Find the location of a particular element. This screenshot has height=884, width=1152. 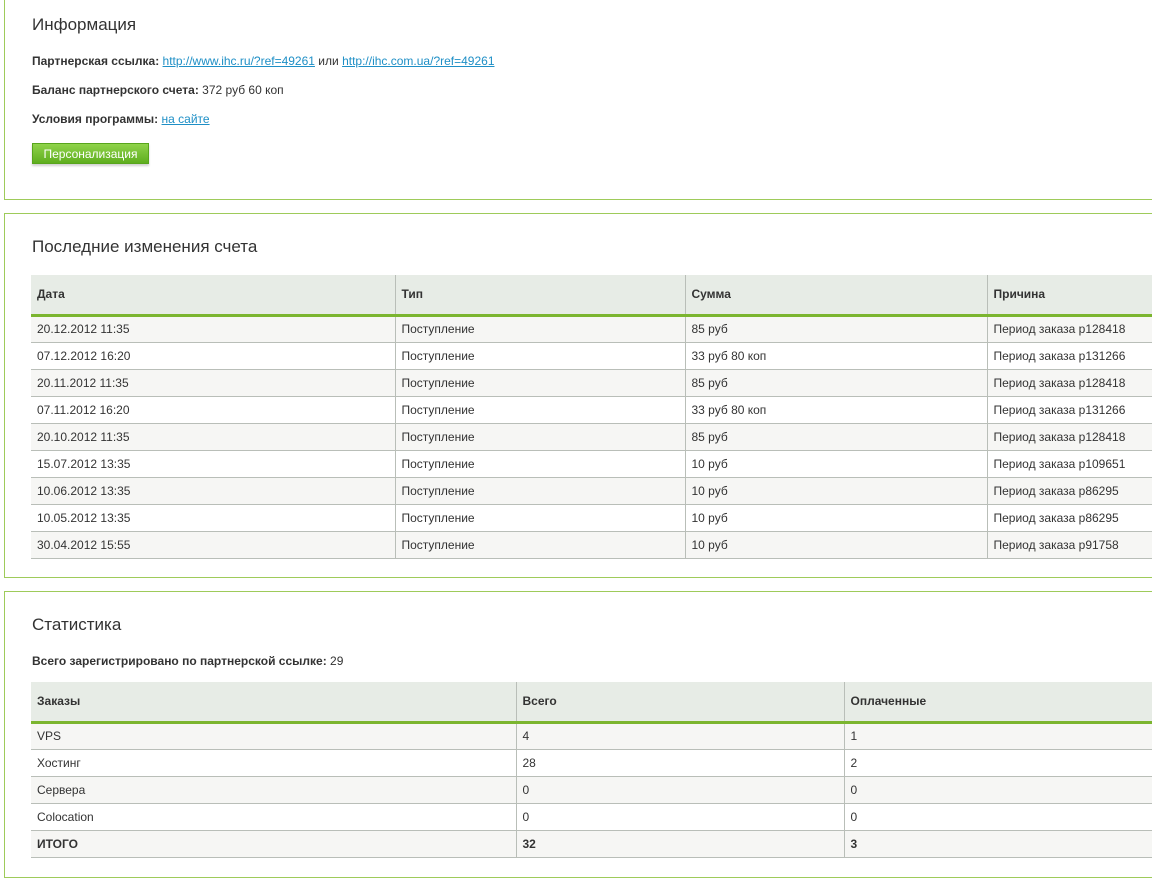

cell-order-type: Colocation is located at coordinates (274, 817).